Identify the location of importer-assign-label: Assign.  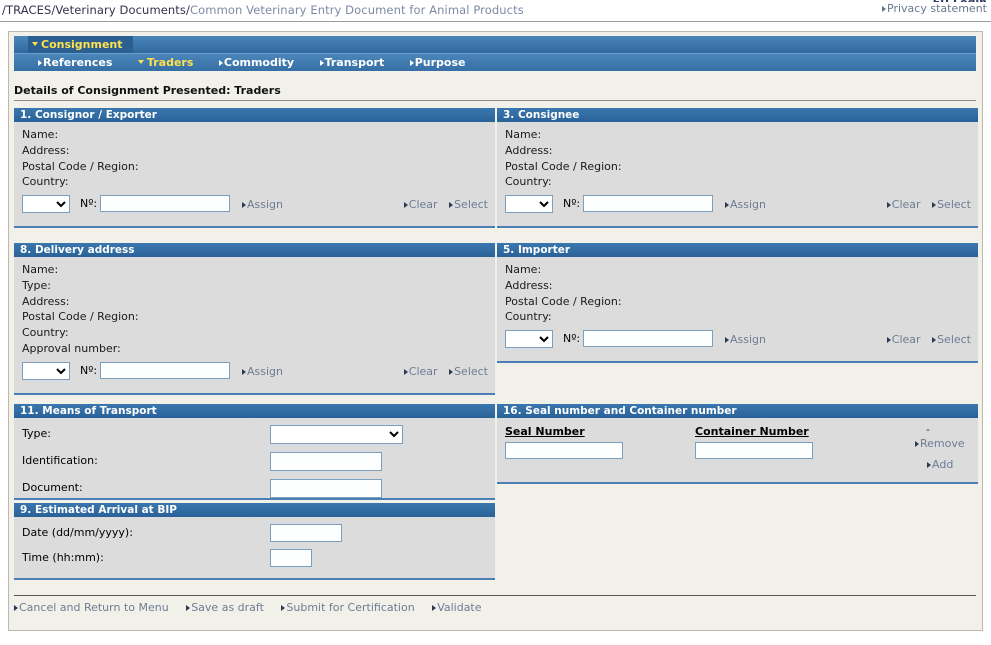
(748, 340).